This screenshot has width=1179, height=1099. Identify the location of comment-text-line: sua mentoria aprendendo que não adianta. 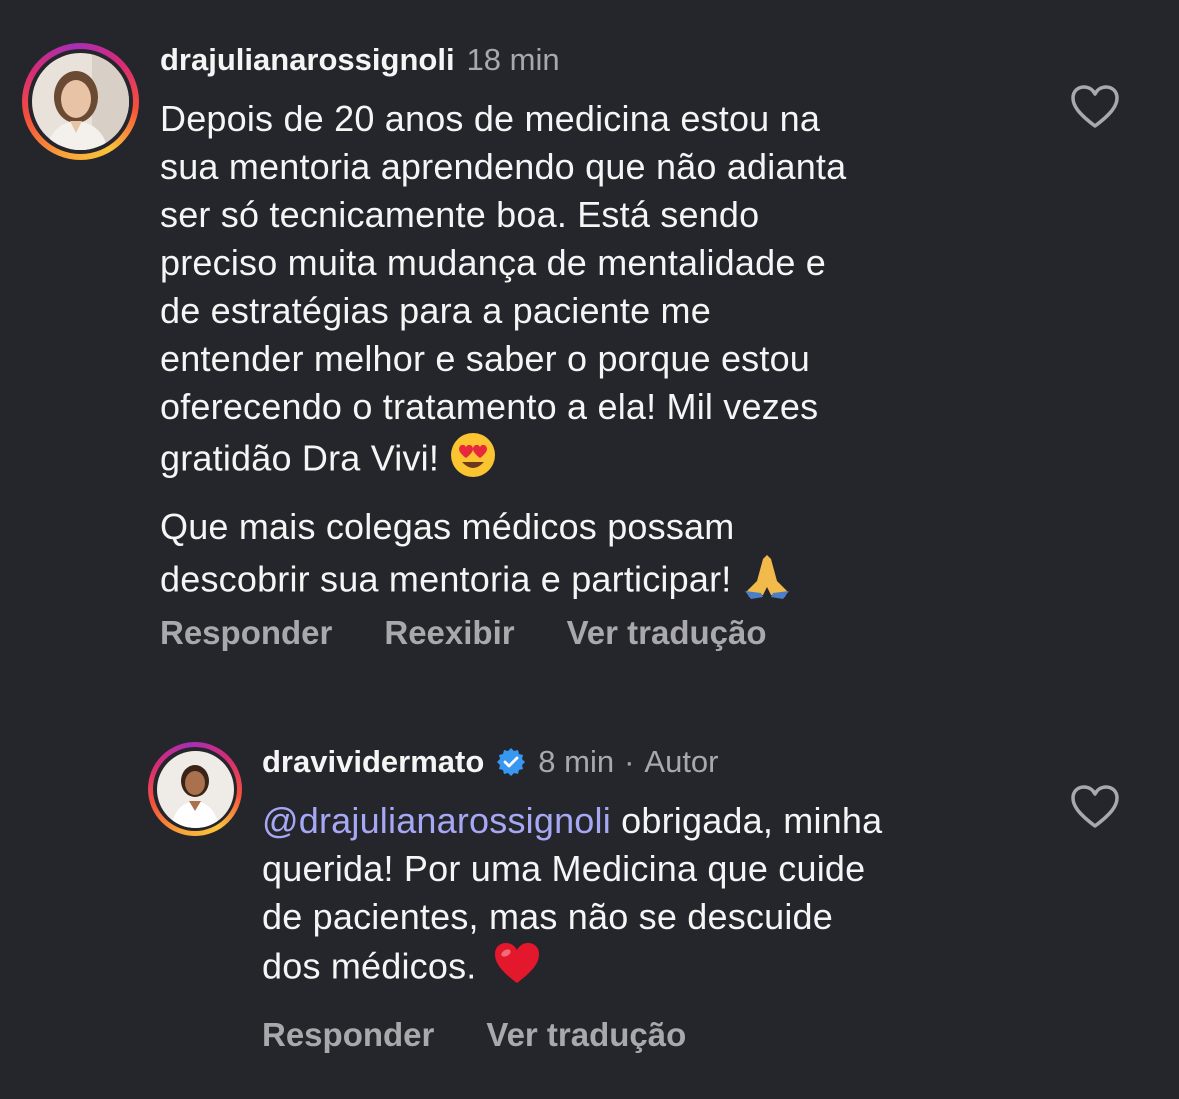
(503, 166).